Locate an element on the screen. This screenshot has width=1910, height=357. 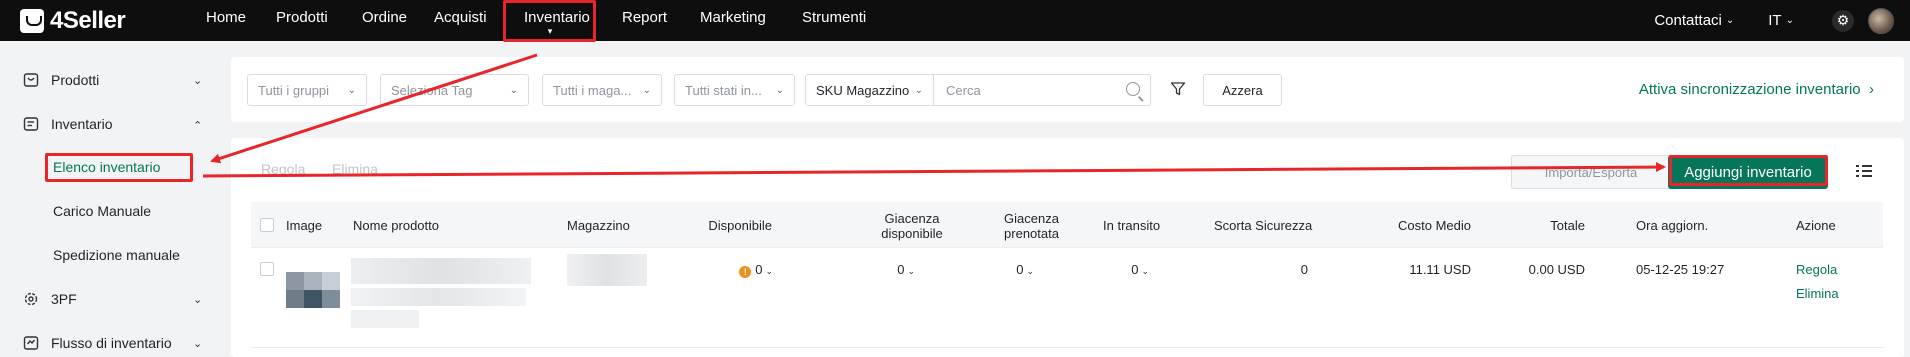
adjust-button: Regola is located at coordinates (283, 169).